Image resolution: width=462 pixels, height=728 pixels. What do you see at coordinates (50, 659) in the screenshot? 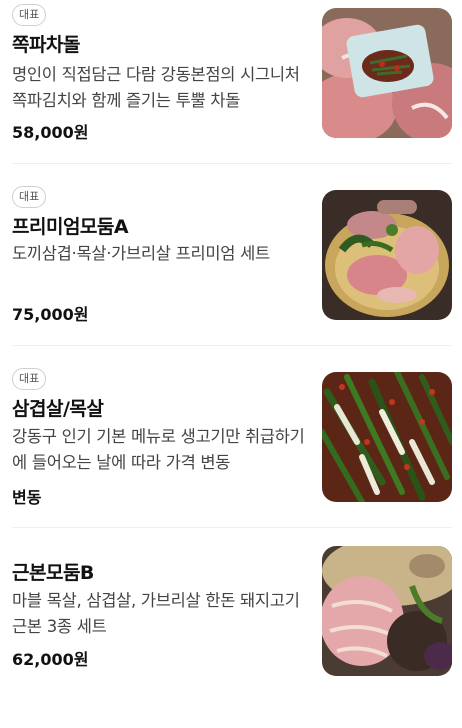
I see `menu-item-price: 62,000원` at bounding box center [50, 659].